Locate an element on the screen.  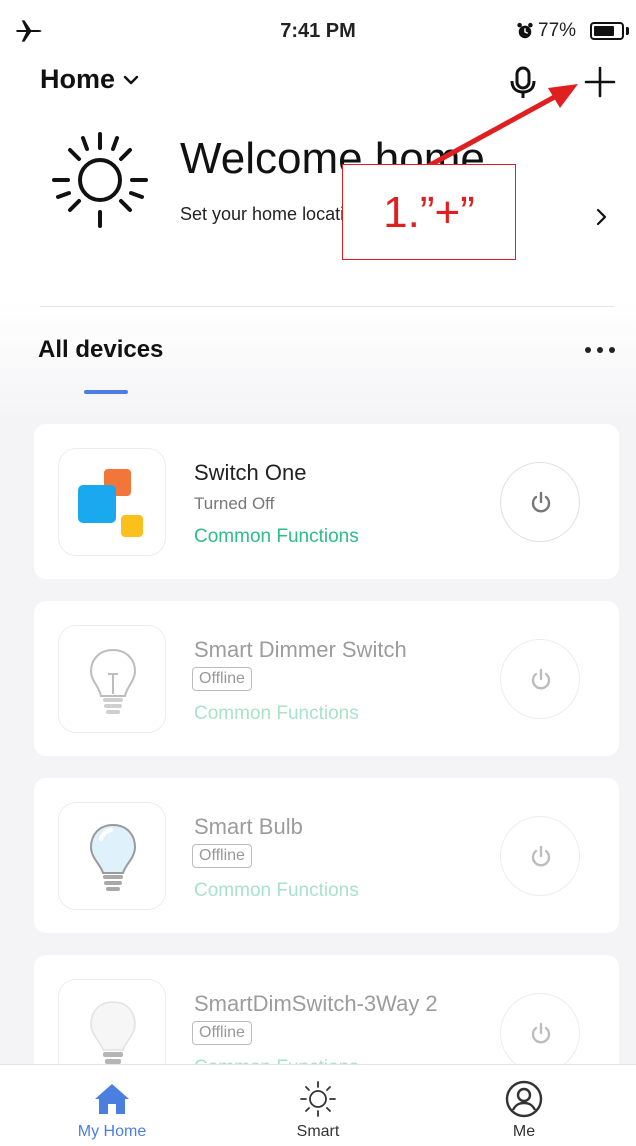
bulb-icon is located at coordinates (112, 856).